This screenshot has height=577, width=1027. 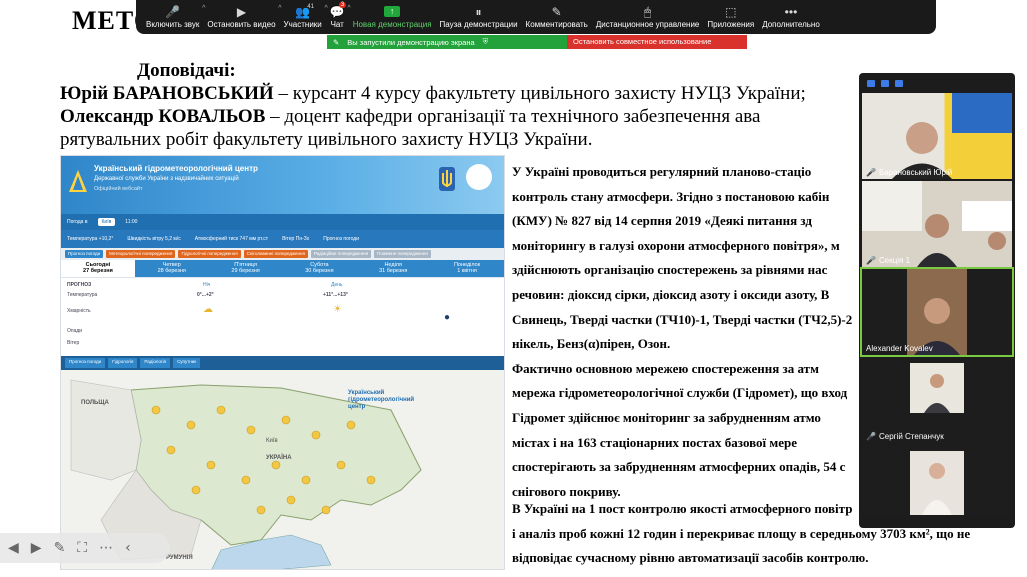 What do you see at coordinates (731, 24) in the screenshot?
I see `toolbar-label: Приложения` at bounding box center [731, 24].